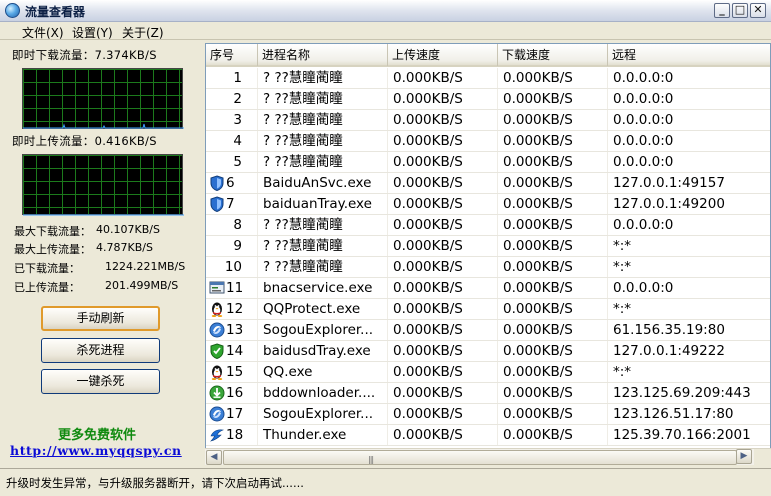 The width and height of the screenshot is (771, 496). What do you see at coordinates (214, 457) in the screenshot?
I see `scroll-left-button: ◀` at bounding box center [214, 457].